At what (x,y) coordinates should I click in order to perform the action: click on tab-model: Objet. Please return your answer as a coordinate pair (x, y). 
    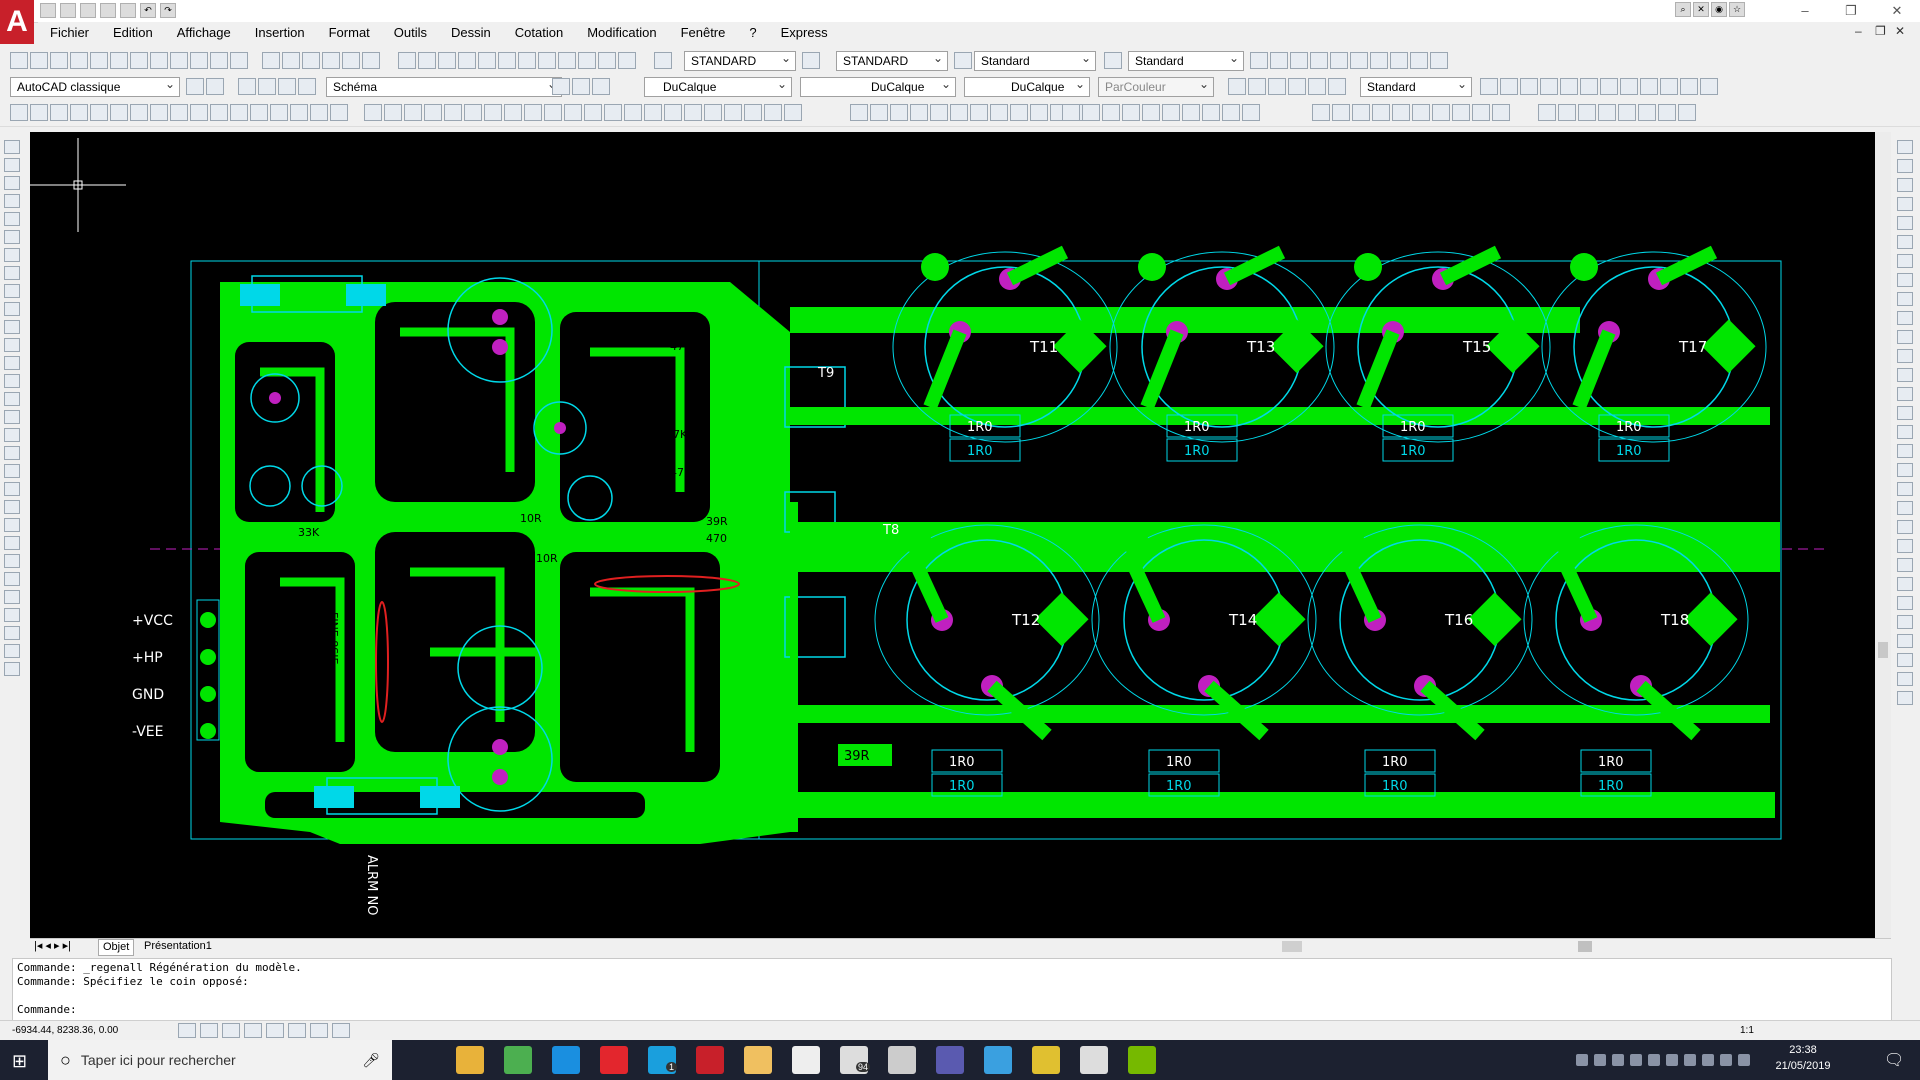
    Looking at the image, I should click on (116, 947).